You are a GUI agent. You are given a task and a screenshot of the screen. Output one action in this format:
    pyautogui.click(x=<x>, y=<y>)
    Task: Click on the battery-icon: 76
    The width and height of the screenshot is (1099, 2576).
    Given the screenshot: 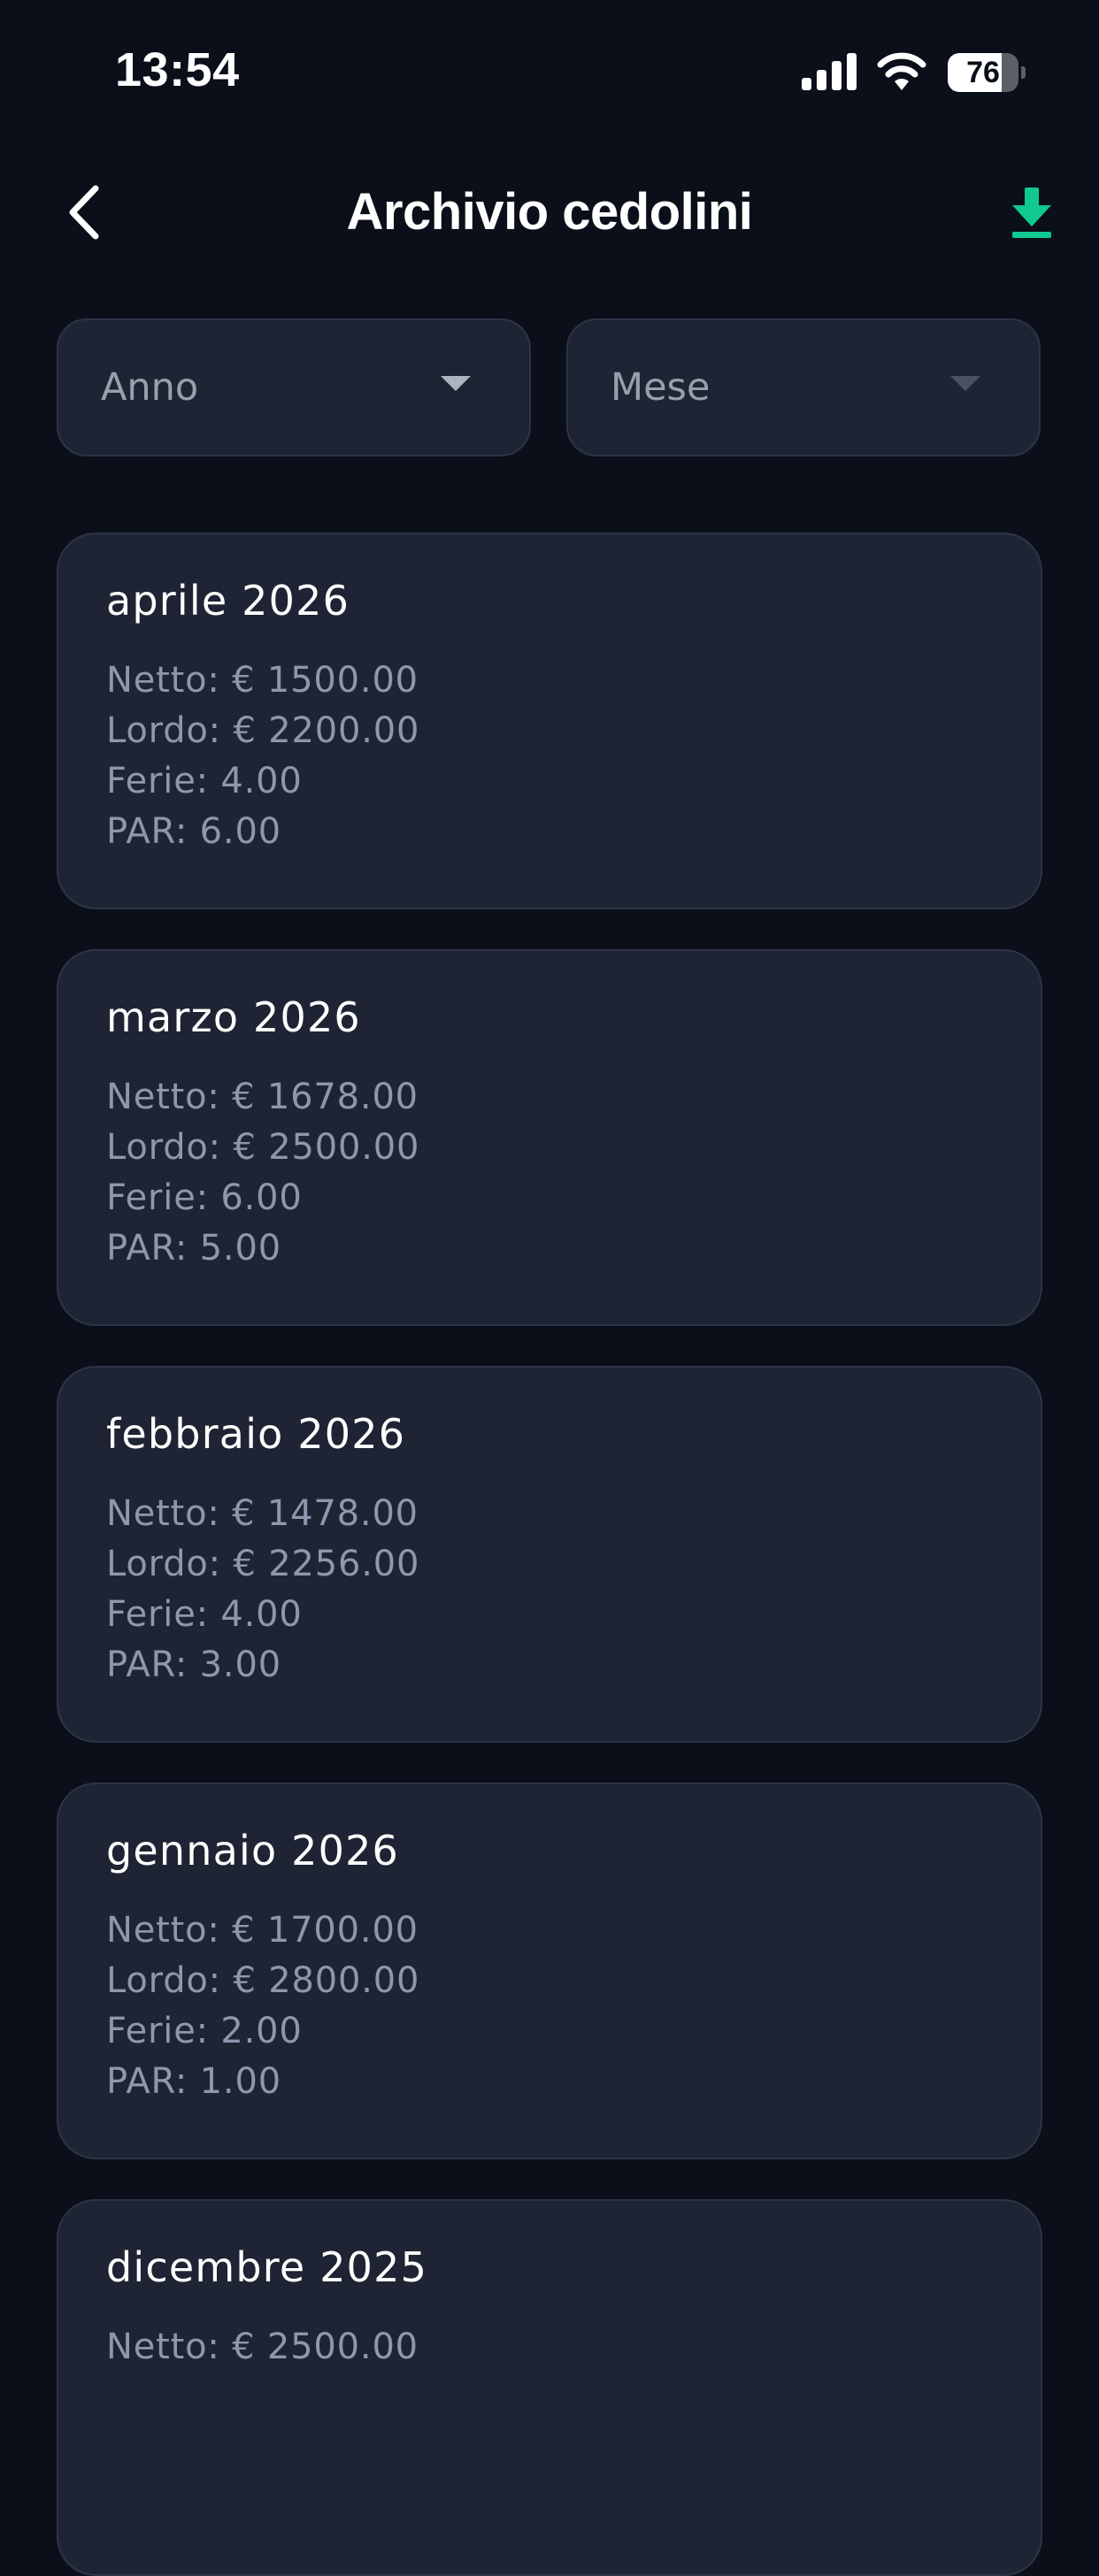 What is the action you would take?
    pyautogui.click(x=987, y=72)
    